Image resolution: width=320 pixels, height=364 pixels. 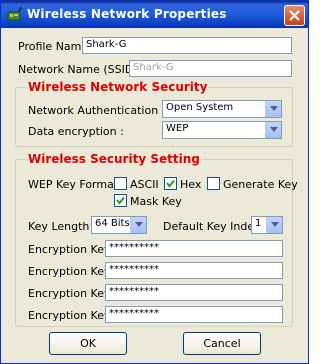 I want to click on security-setting-title: Wireless Security Setting, so click(x=114, y=159).